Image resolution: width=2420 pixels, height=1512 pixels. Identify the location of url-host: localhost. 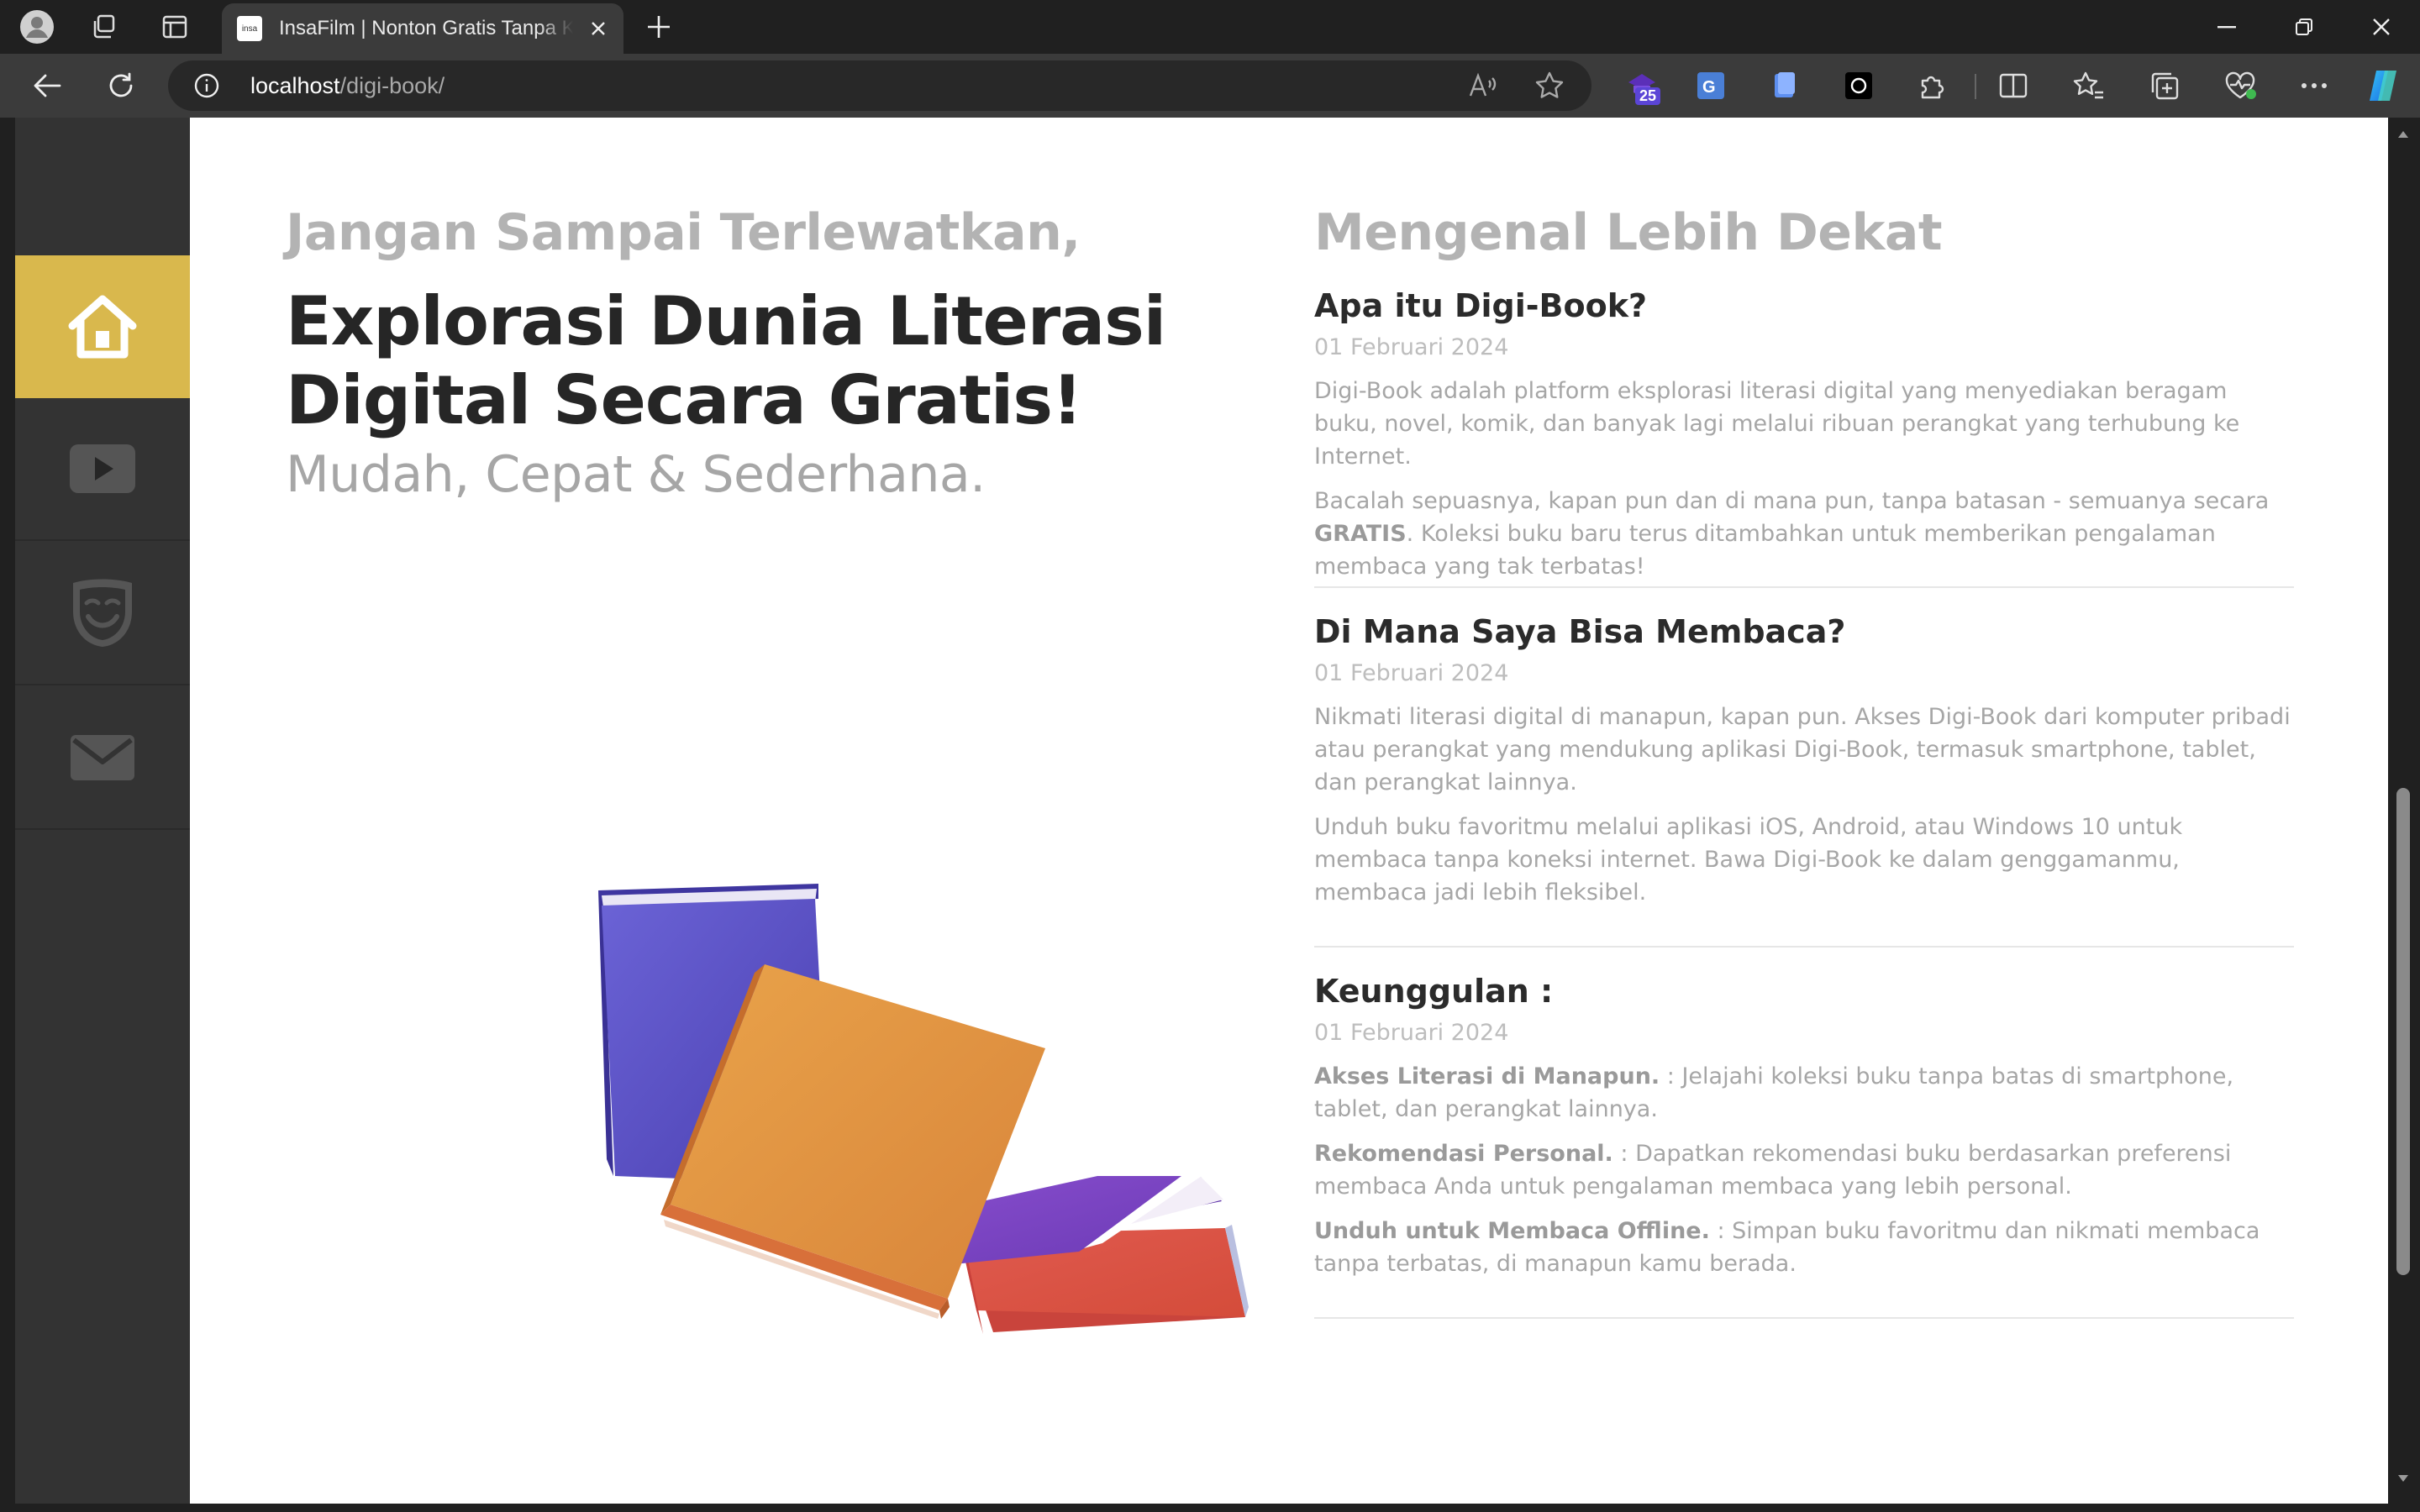
(295, 85).